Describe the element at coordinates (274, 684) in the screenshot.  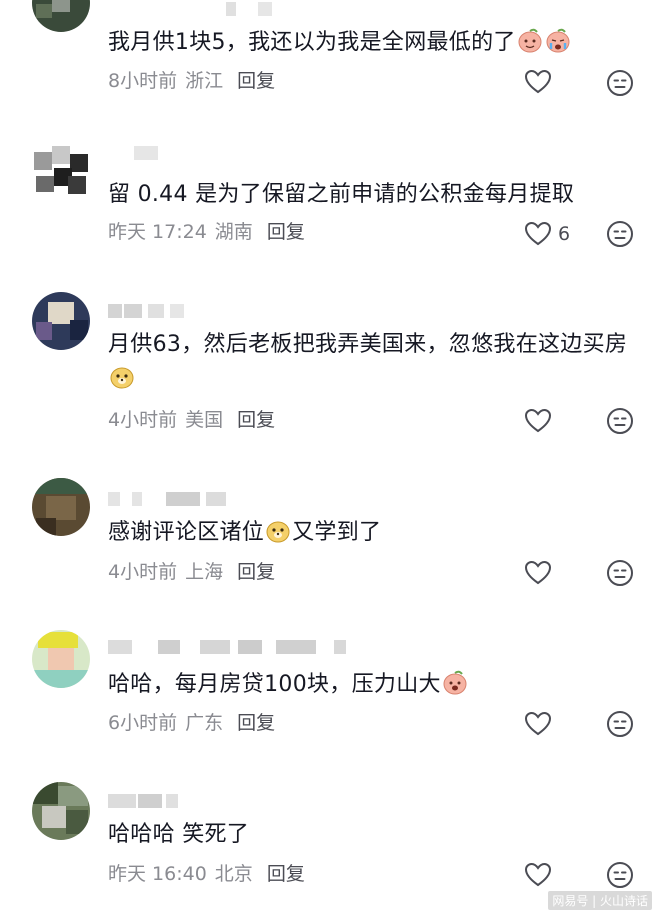
I see `comment-text-content: 哈哈，每月房贷100块，压力山大` at that location.